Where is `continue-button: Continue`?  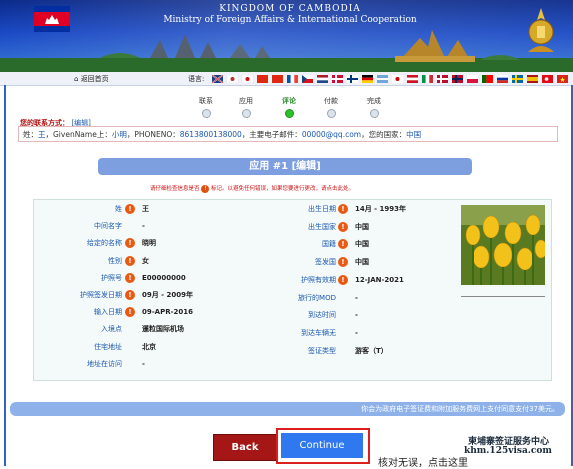
continue-button: Continue is located at coordinates (322, 445).